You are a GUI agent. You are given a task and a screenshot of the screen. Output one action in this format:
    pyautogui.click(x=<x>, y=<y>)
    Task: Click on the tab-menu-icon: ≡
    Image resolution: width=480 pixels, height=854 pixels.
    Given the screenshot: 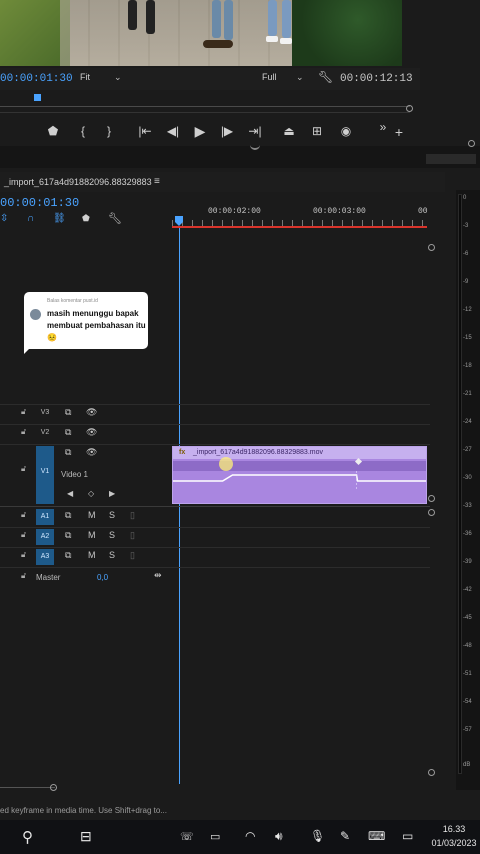 What is the action you would take?
    pyautogui.click(x=157, y=181)
    